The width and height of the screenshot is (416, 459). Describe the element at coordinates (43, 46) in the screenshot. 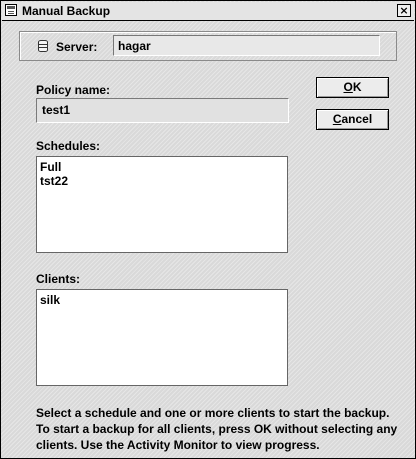

I see `database-icon` at that location.